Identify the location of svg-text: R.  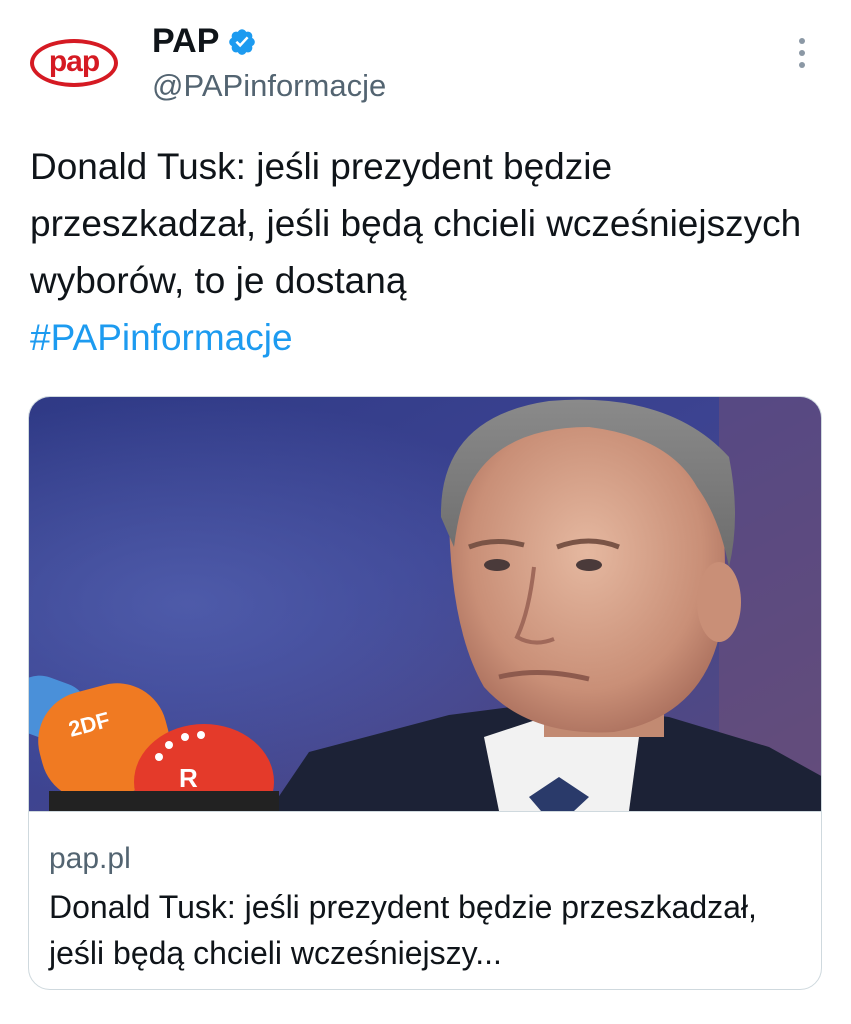
(188, 778).